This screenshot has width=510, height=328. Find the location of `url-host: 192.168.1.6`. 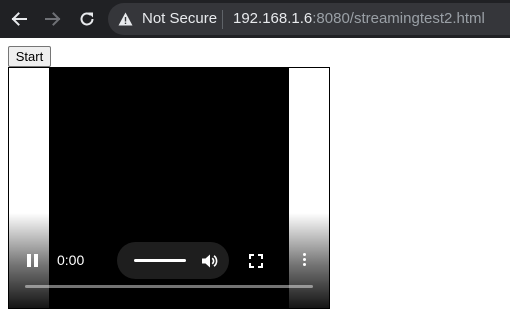

url-host: 192.168.1.6 is located at coordinates (273, 18).